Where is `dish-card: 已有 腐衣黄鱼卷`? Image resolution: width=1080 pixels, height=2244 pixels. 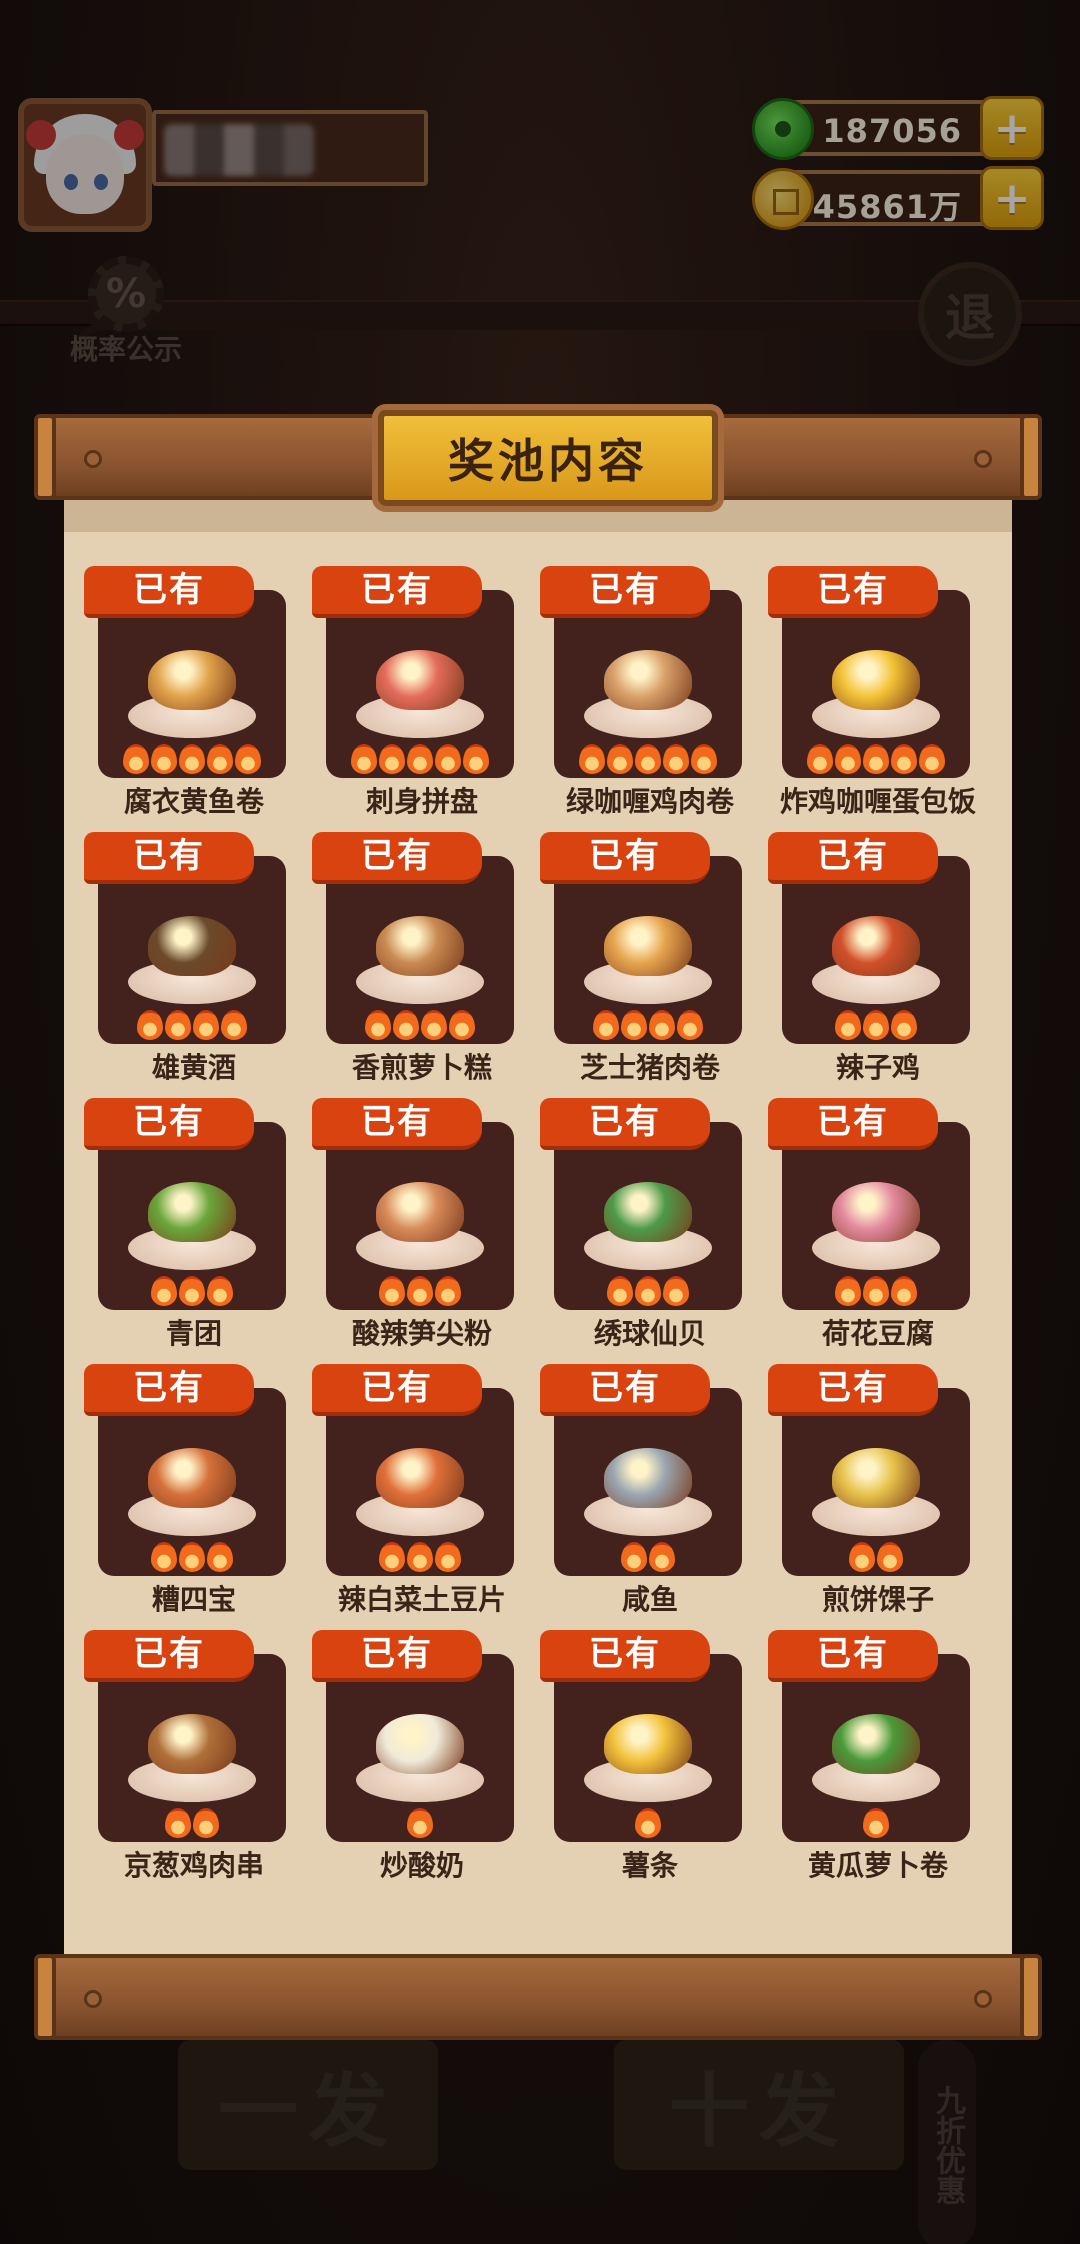
dish-card: 已有 腐衣黄鱼卷 is located at coordinates (183, 695).